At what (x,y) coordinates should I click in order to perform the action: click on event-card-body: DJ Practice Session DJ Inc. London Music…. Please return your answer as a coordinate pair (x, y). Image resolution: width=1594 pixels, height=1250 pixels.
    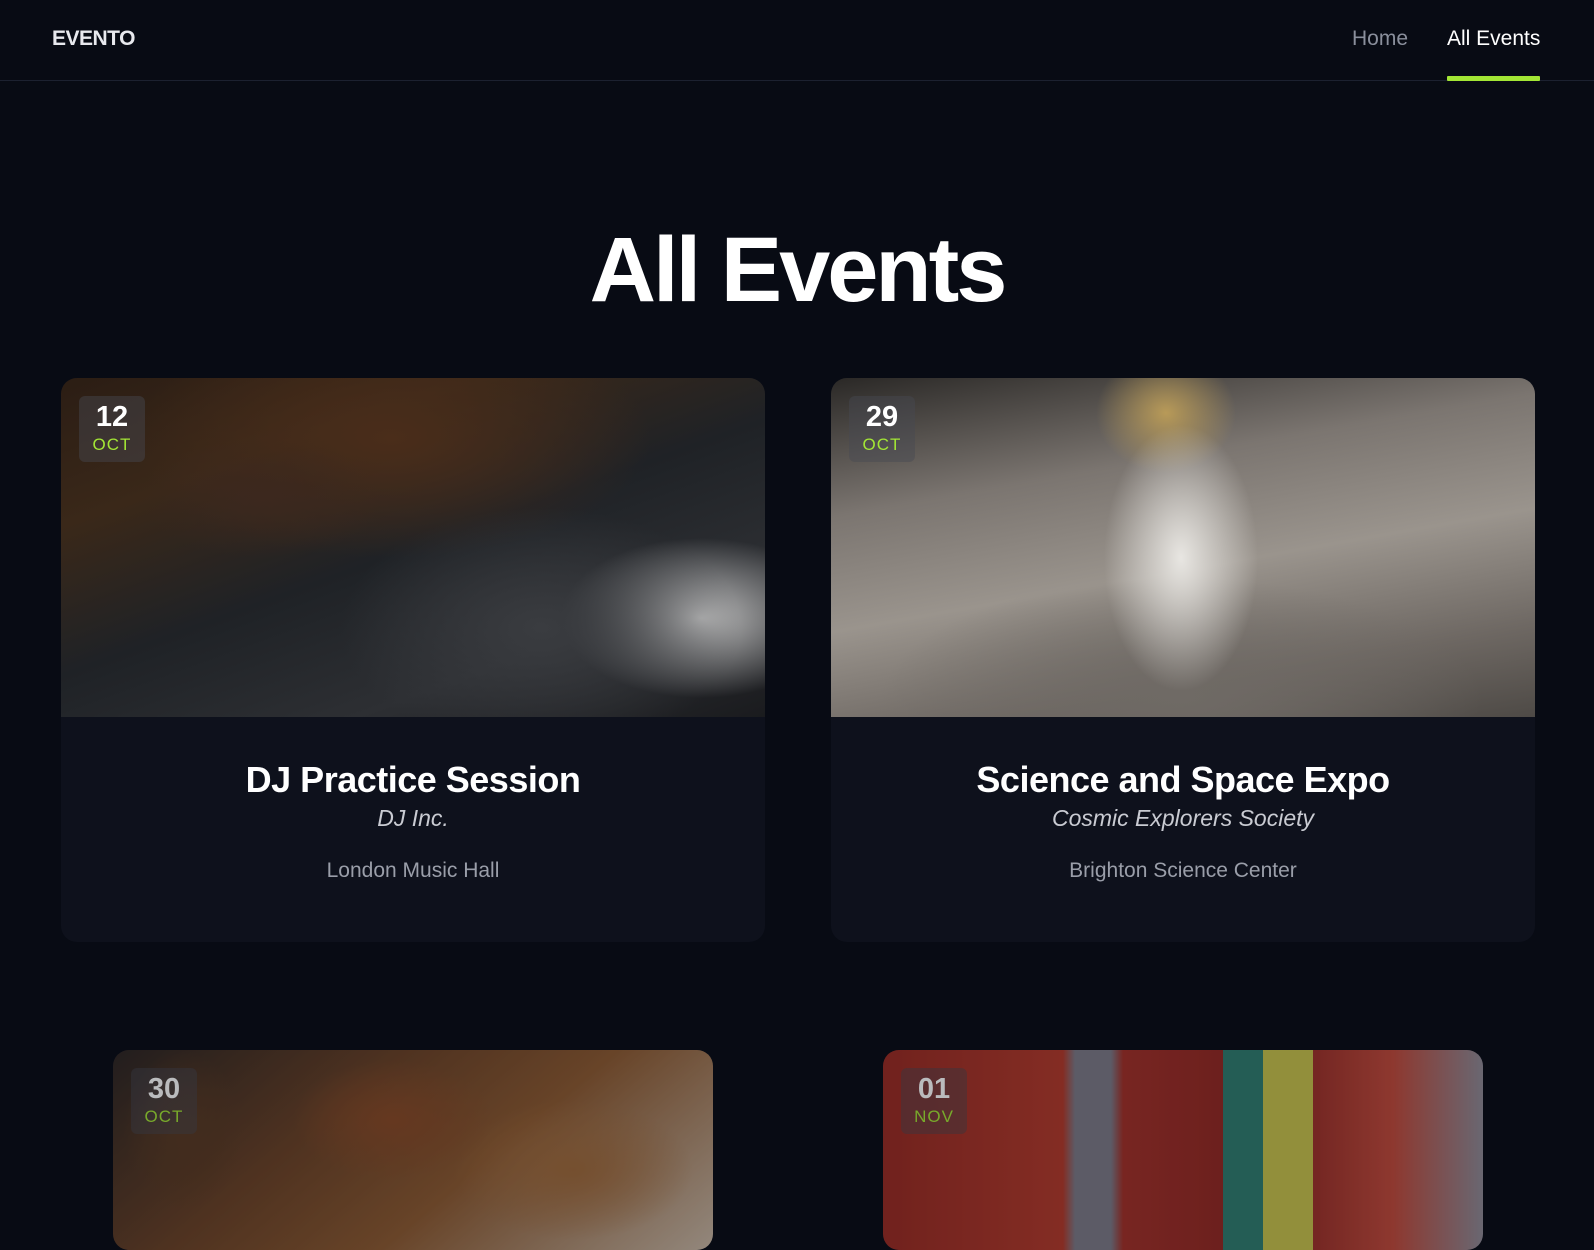
    Looking at the image, I should click on (413, 829).